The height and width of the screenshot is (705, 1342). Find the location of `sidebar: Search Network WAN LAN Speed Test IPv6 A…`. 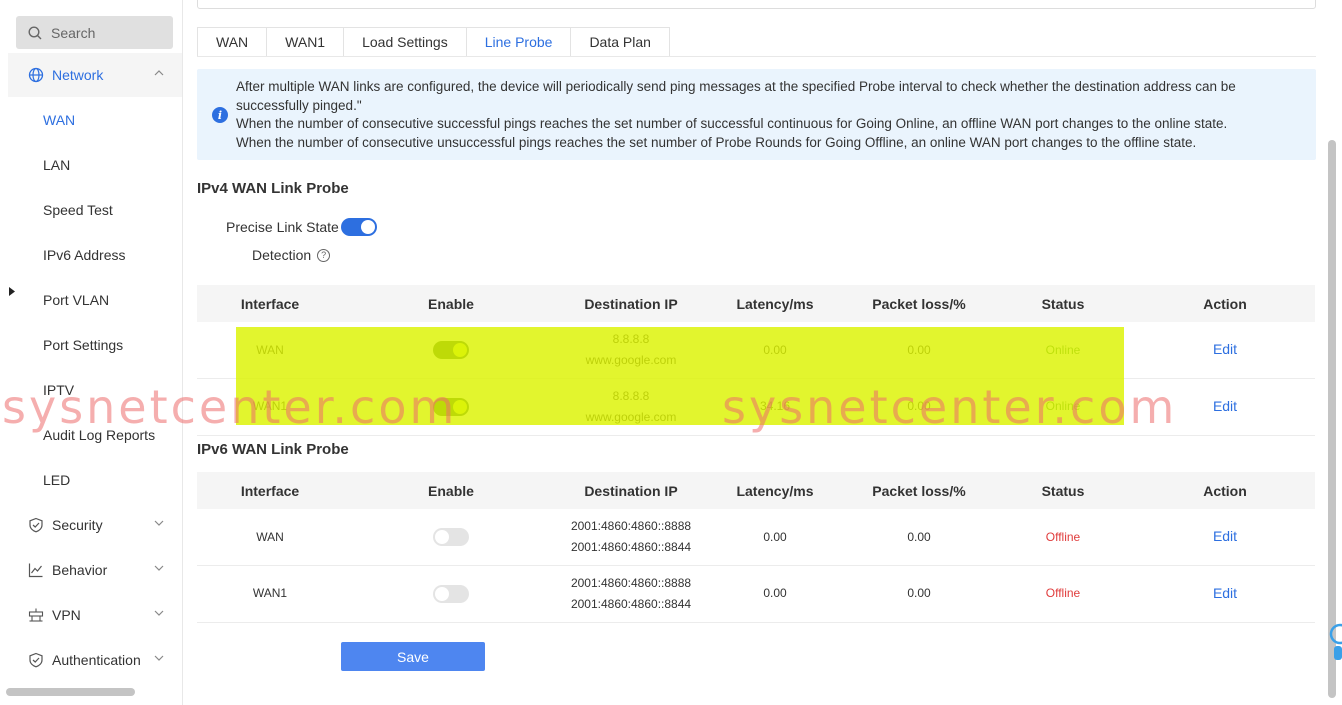

sidebar: Search Network WAN LAN Speed Test IPv6 A… is located at coordinates (91, 352).